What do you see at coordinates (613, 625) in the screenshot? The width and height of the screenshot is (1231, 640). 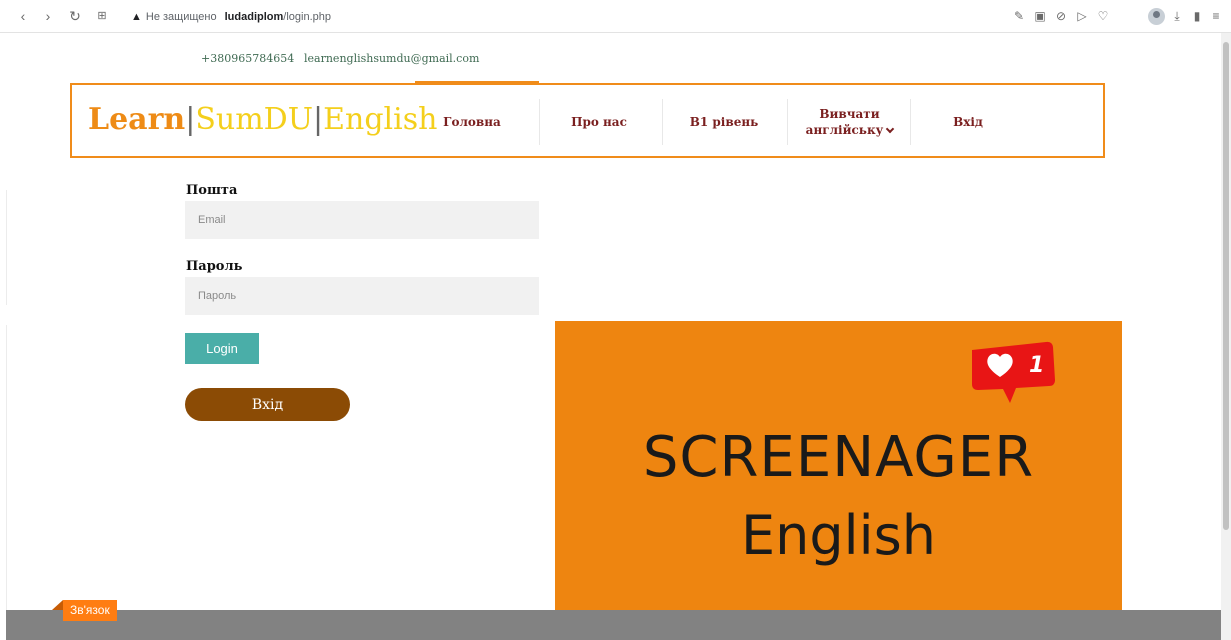 I see `site-footer` at bounding box center [613, 625].